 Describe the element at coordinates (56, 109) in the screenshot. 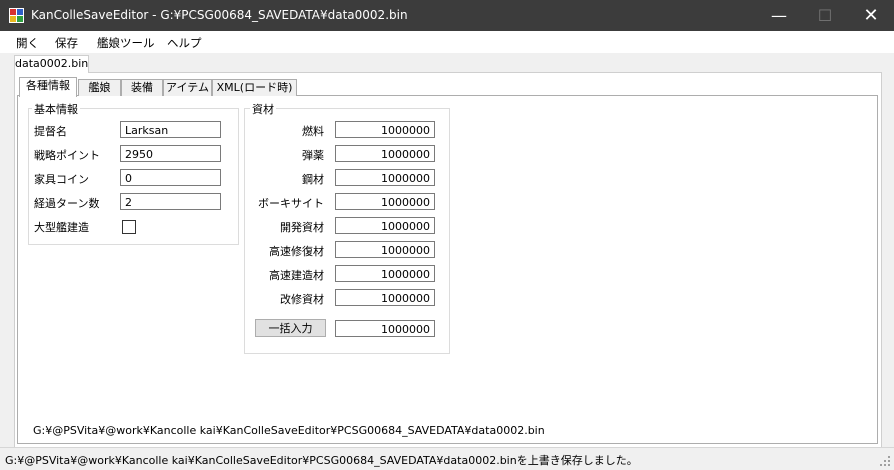

I see `basic-info-title: 基本情報` at that location.